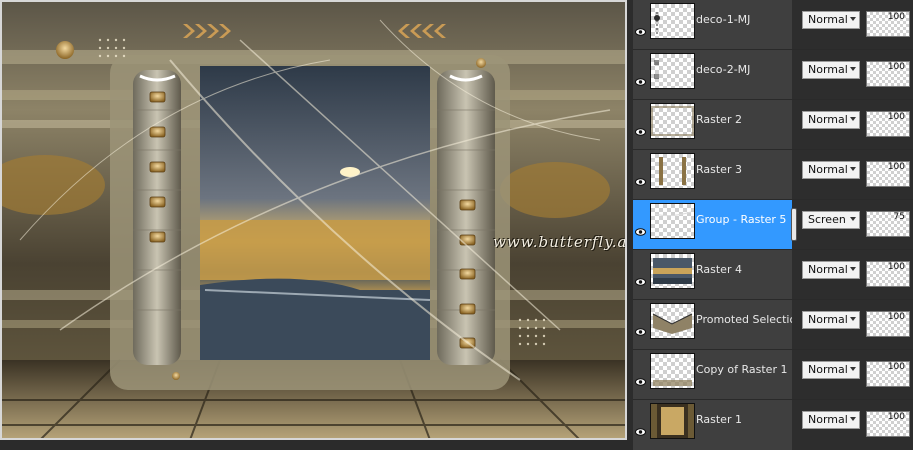  Describe the element at coordinates (794, 224) in the screenshot. I see `layer-expand-handle` at that location.